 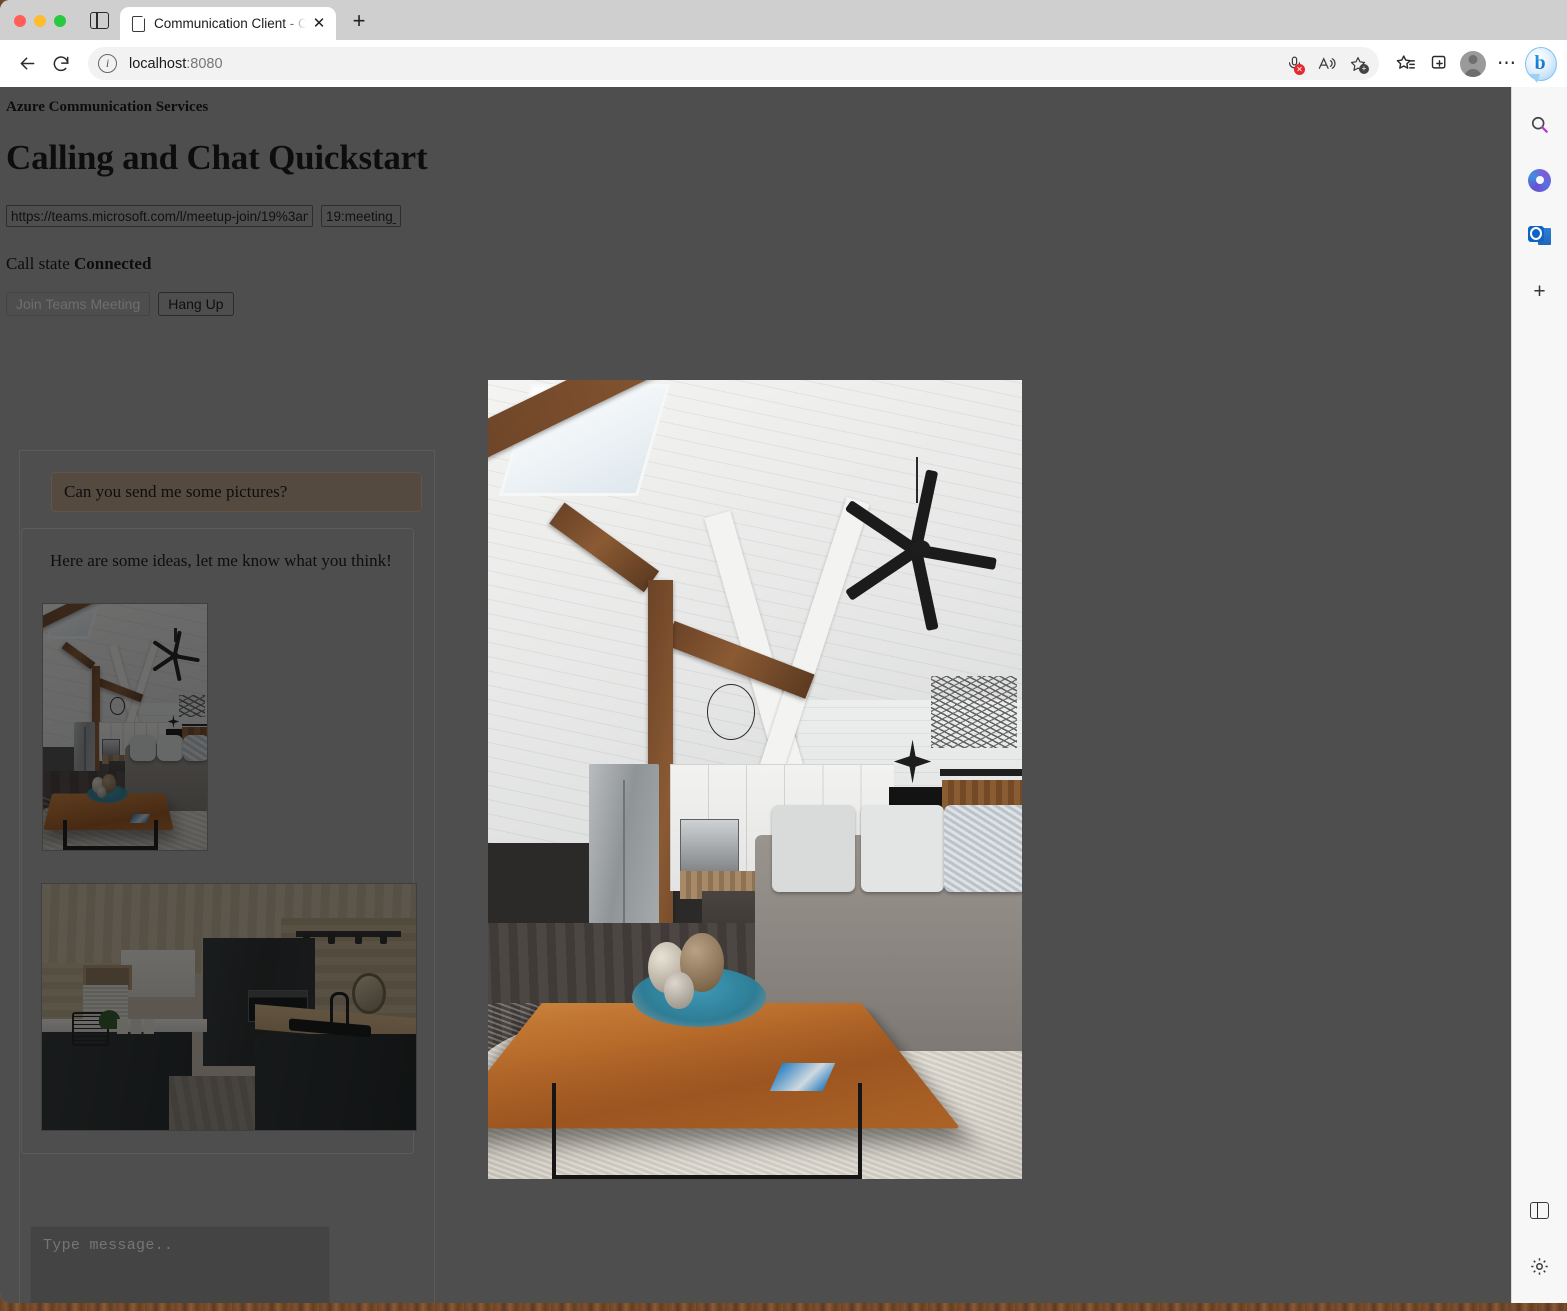 I want to click on teams-meeting-id-input, so click(x=361, y=216).